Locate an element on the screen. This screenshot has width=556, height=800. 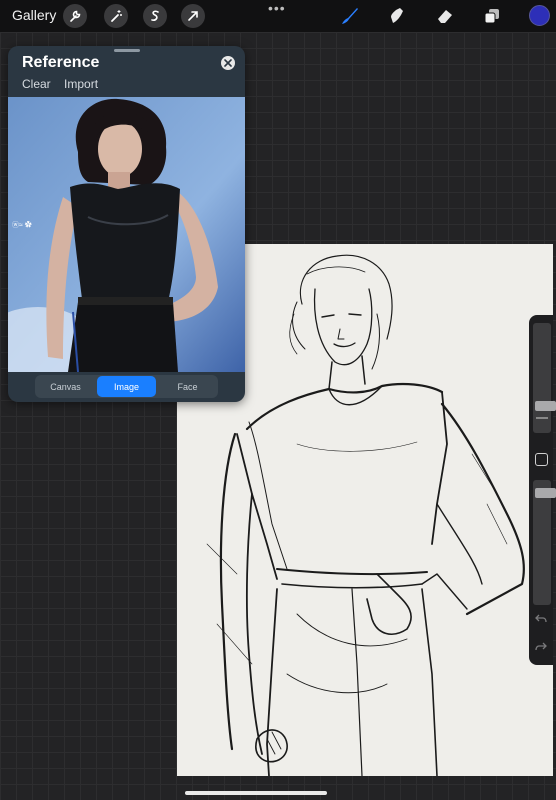
tab-face: Face is located at coordinates (187, 386).